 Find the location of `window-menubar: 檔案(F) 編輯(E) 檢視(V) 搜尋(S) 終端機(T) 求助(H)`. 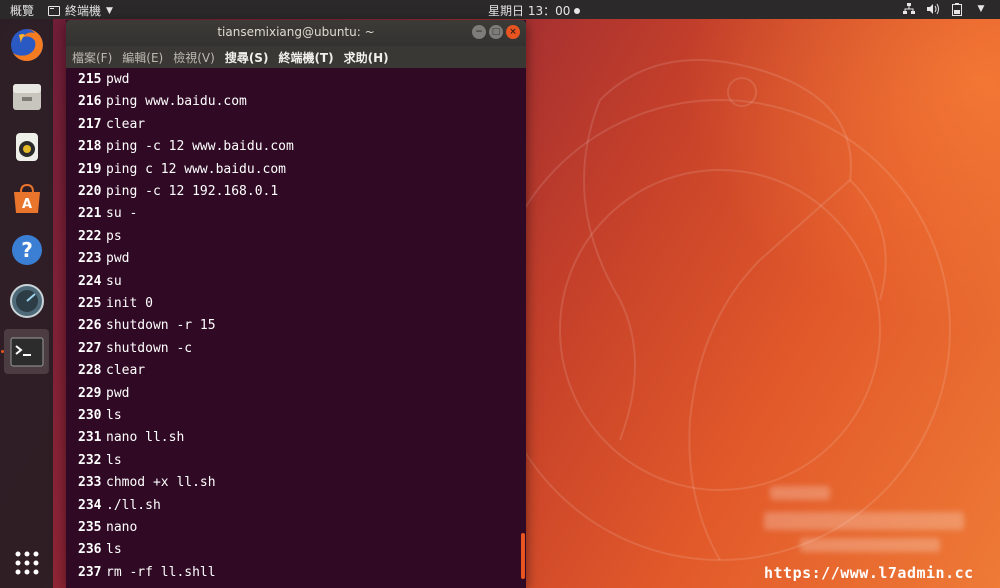

window-menubar: 檔案(F) 編輯(E) 檢視(V) 搜尋(S) 終端機(T) 求助(H) is located at coordinates (296, 57).